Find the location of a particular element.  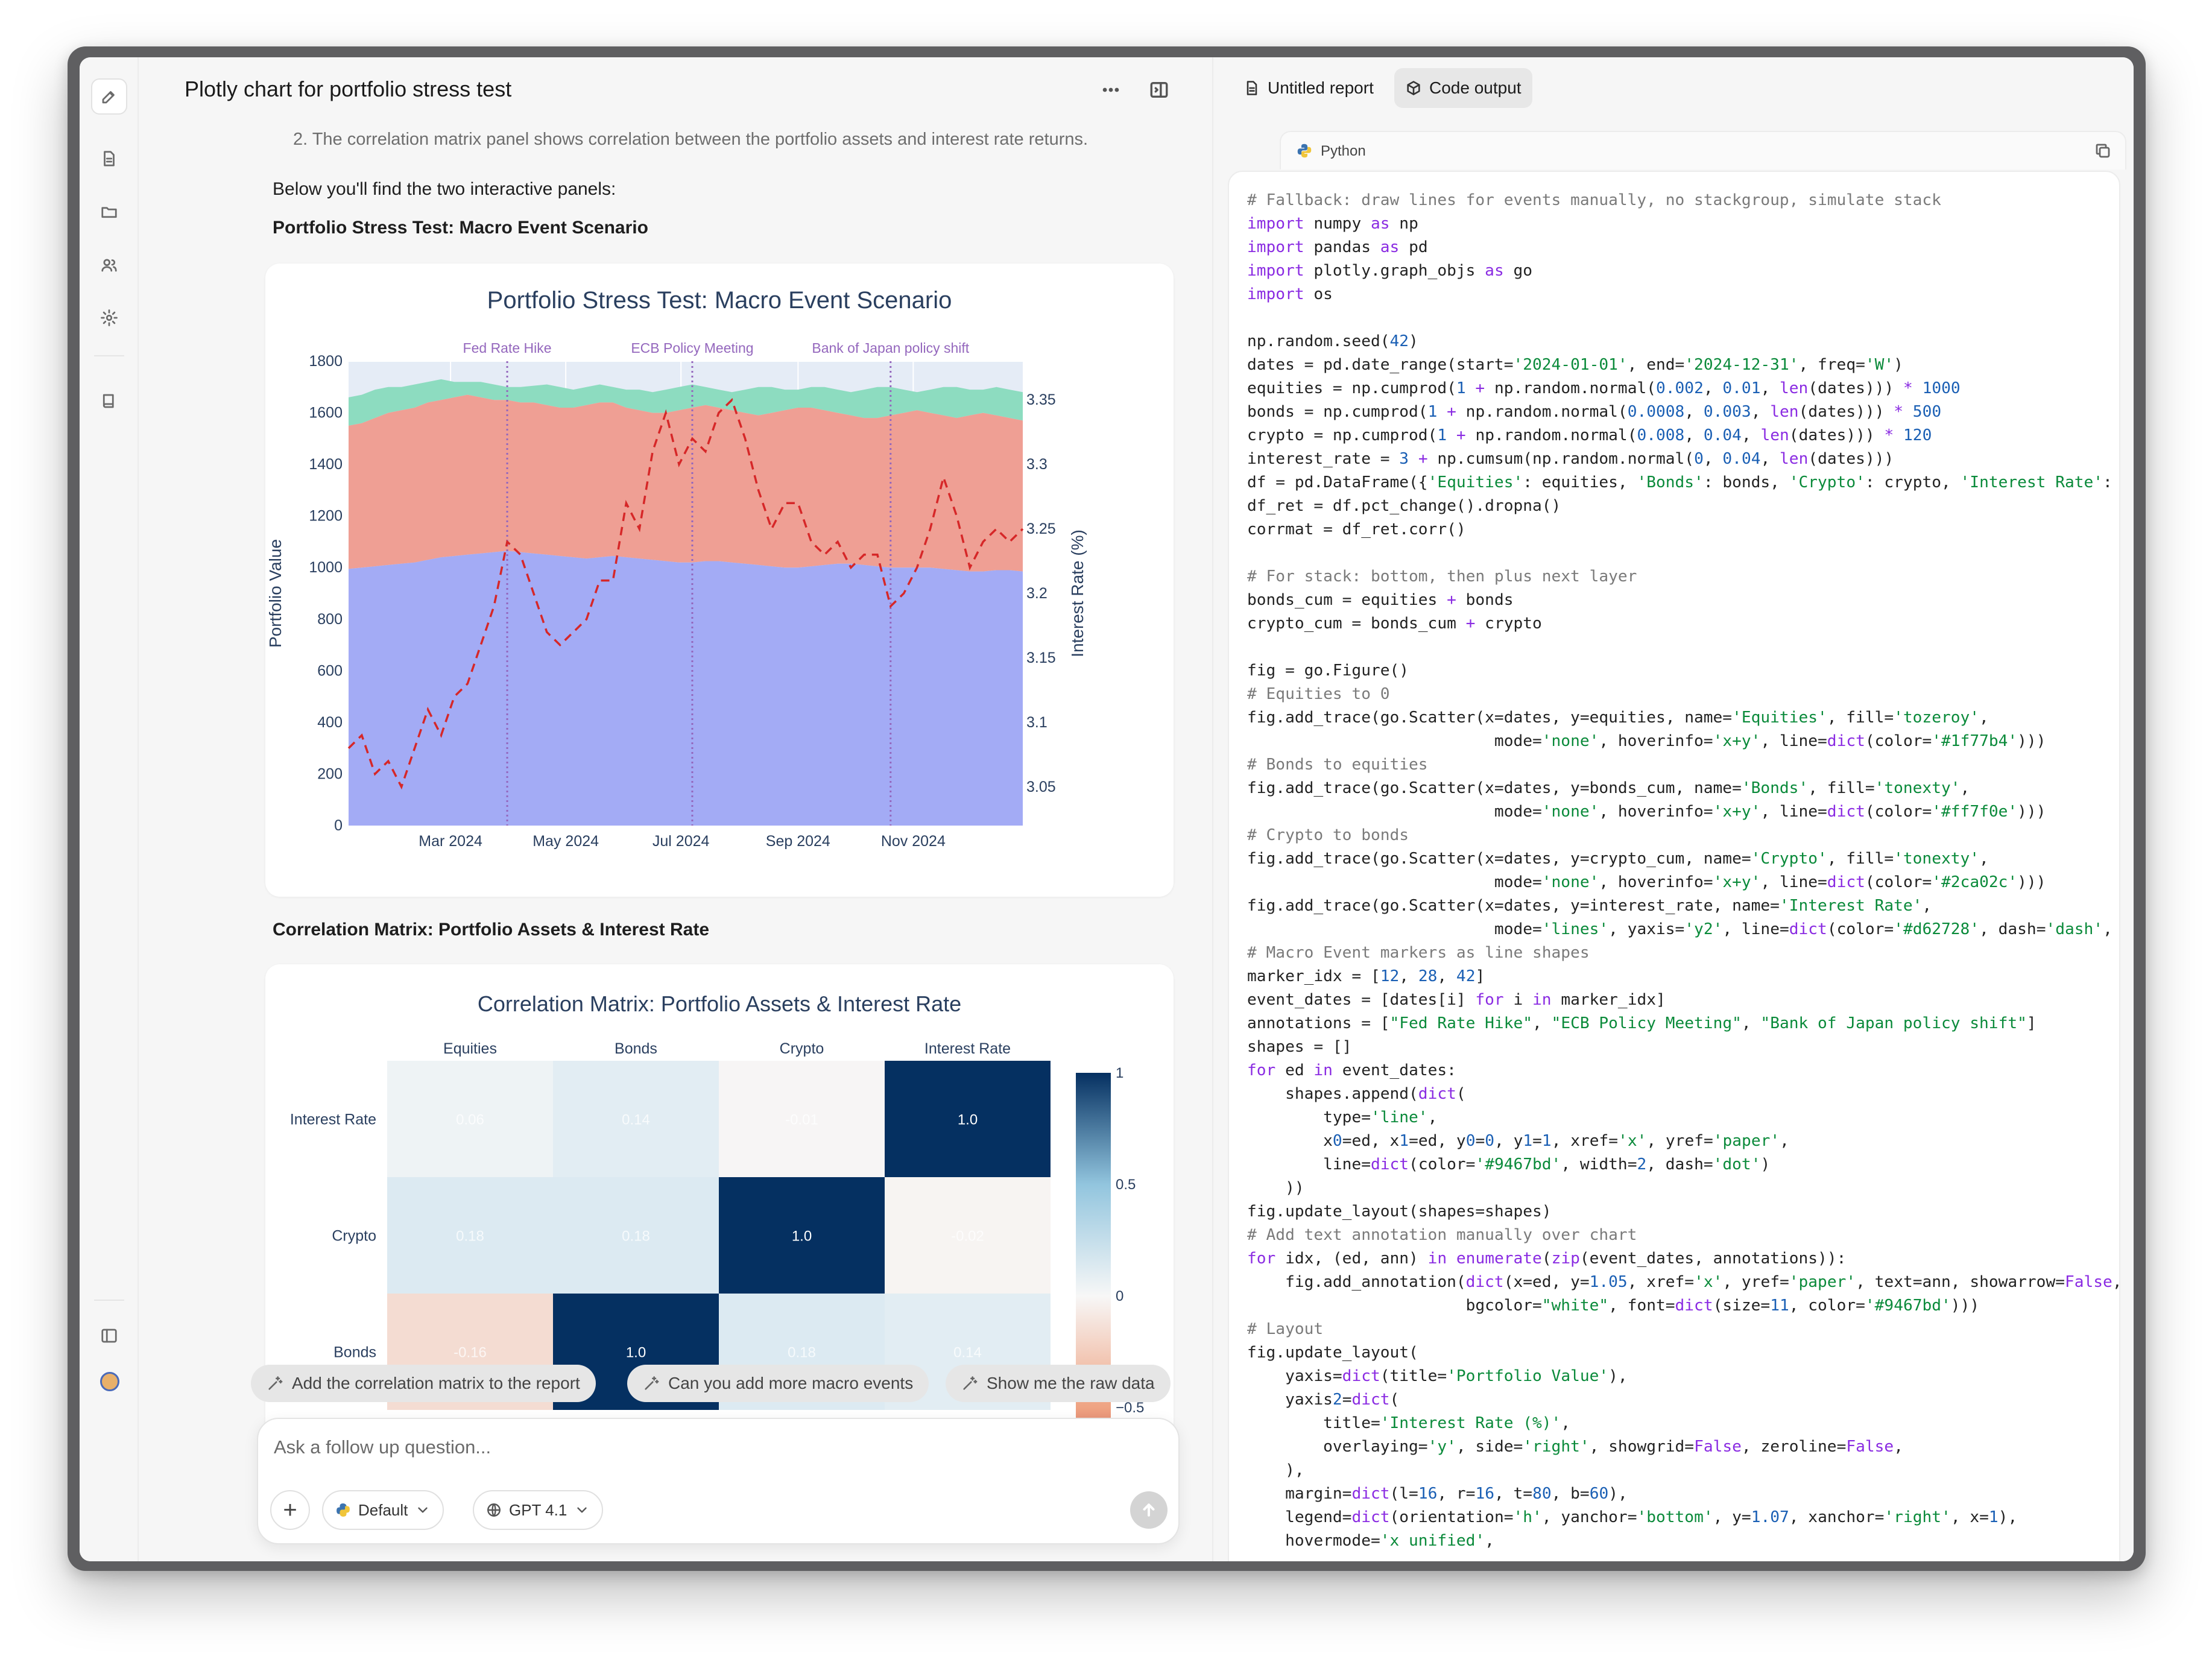

cell-value: 0.18 is located at coordinates (470, 1236).